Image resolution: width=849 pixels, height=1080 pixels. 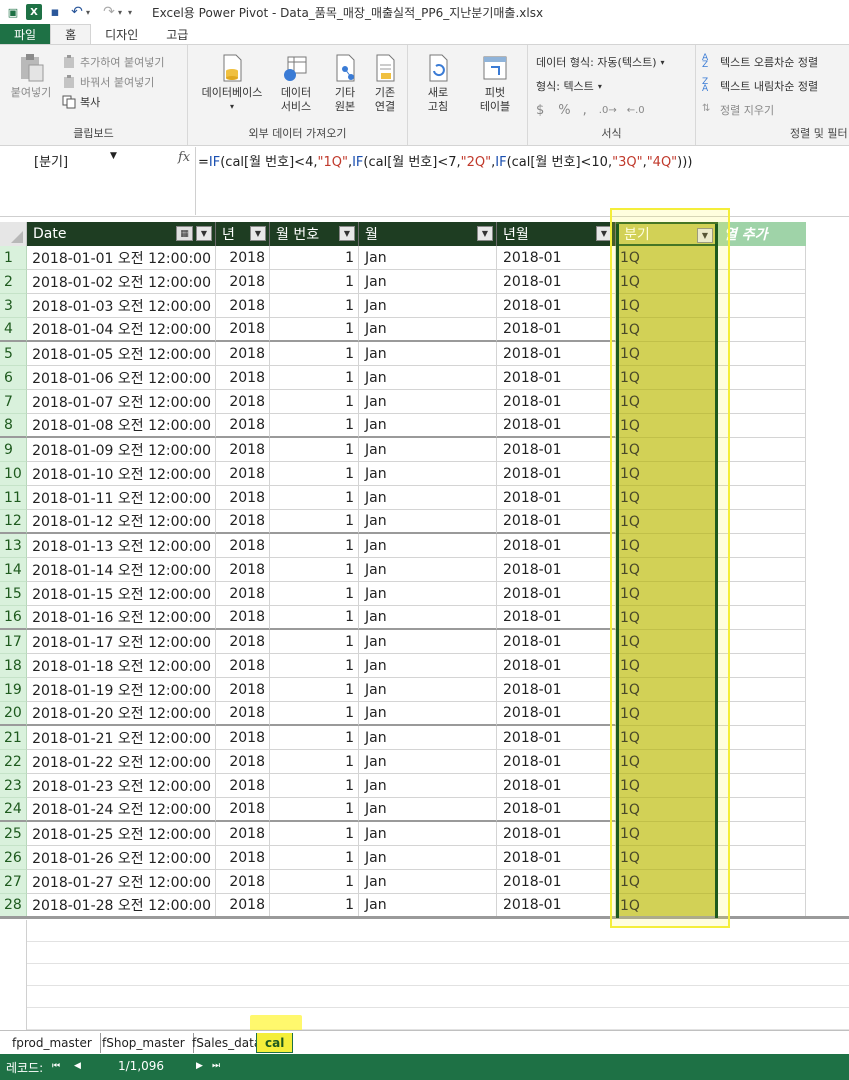 I want to click on cell-date: 2018-01-09 오전 12:00:00, so click(x=121, y=450).